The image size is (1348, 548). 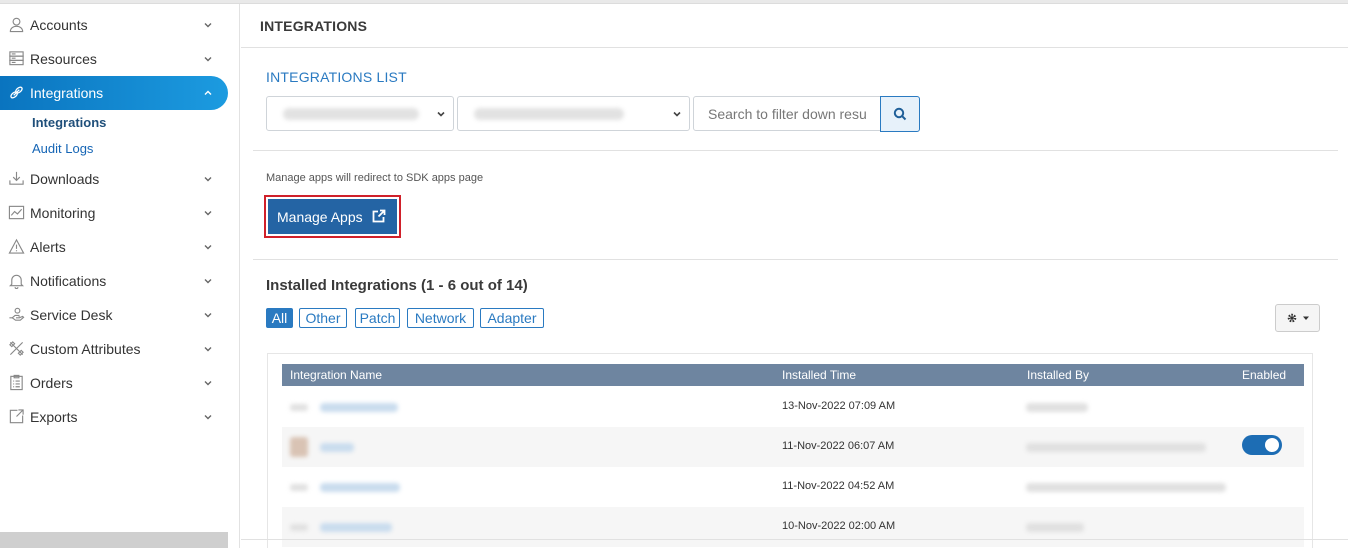 I want to click on manage-apps-button: Manage Apps, so click(x=332, y=216).